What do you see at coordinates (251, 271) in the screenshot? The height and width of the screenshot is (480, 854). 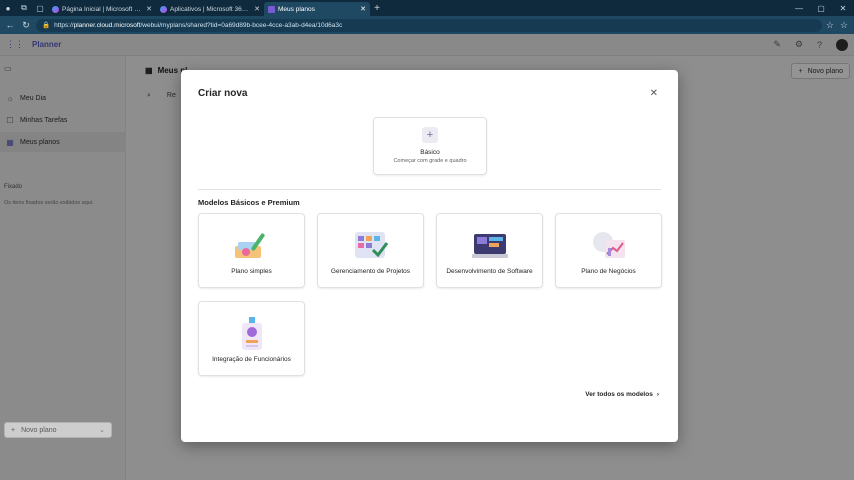 I see `template-name: Plano simples` at bounding box center [251, 271].